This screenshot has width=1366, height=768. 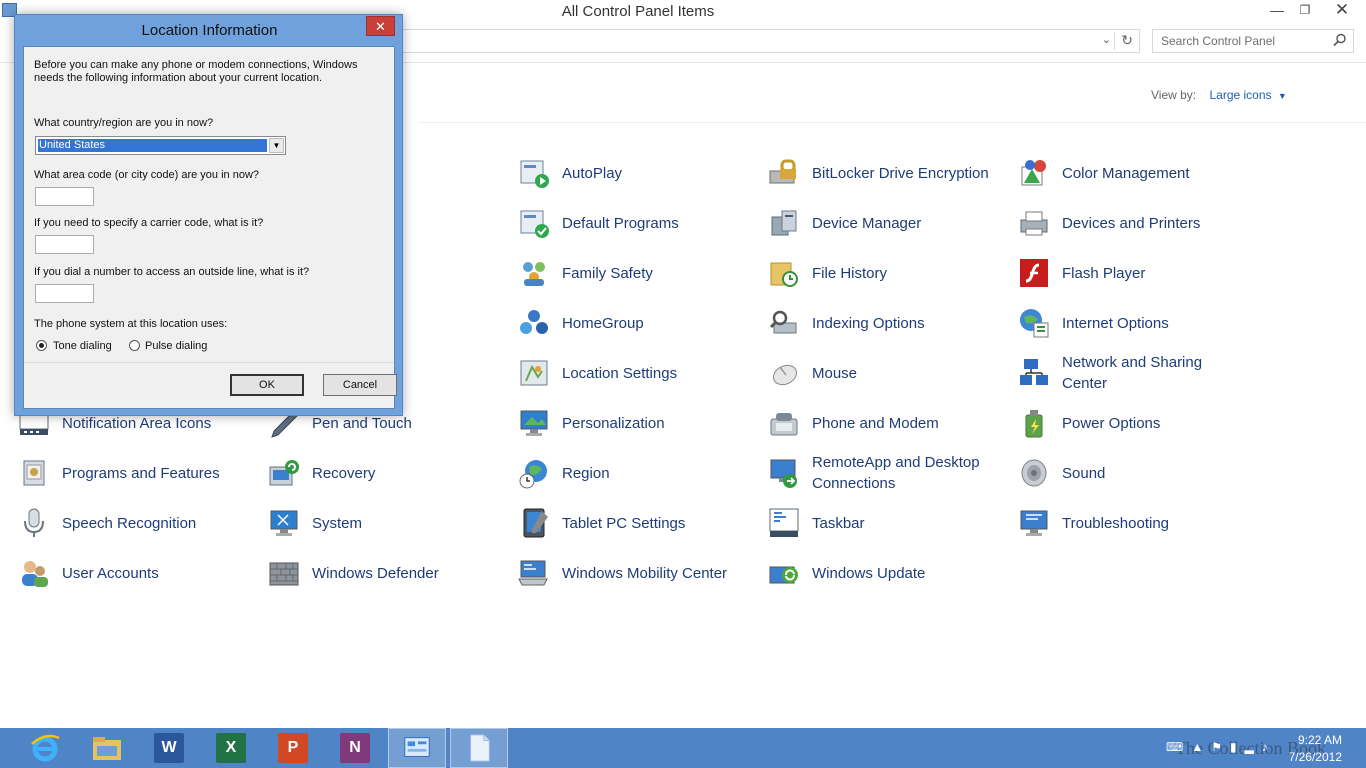 What do you see at coordinates (276, 145) in the screenshot?
I see `dropdown-arrow-icon: ▼` at bounding box center [276, 145].